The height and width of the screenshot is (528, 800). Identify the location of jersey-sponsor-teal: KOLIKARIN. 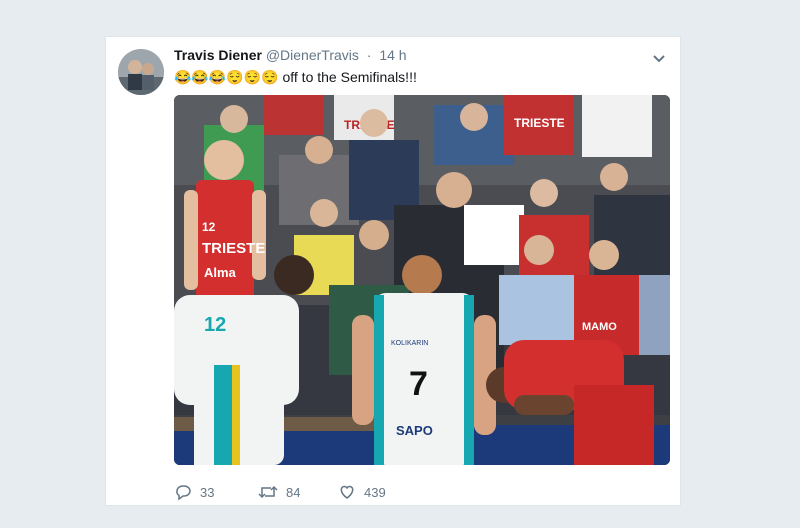
(409, 343).